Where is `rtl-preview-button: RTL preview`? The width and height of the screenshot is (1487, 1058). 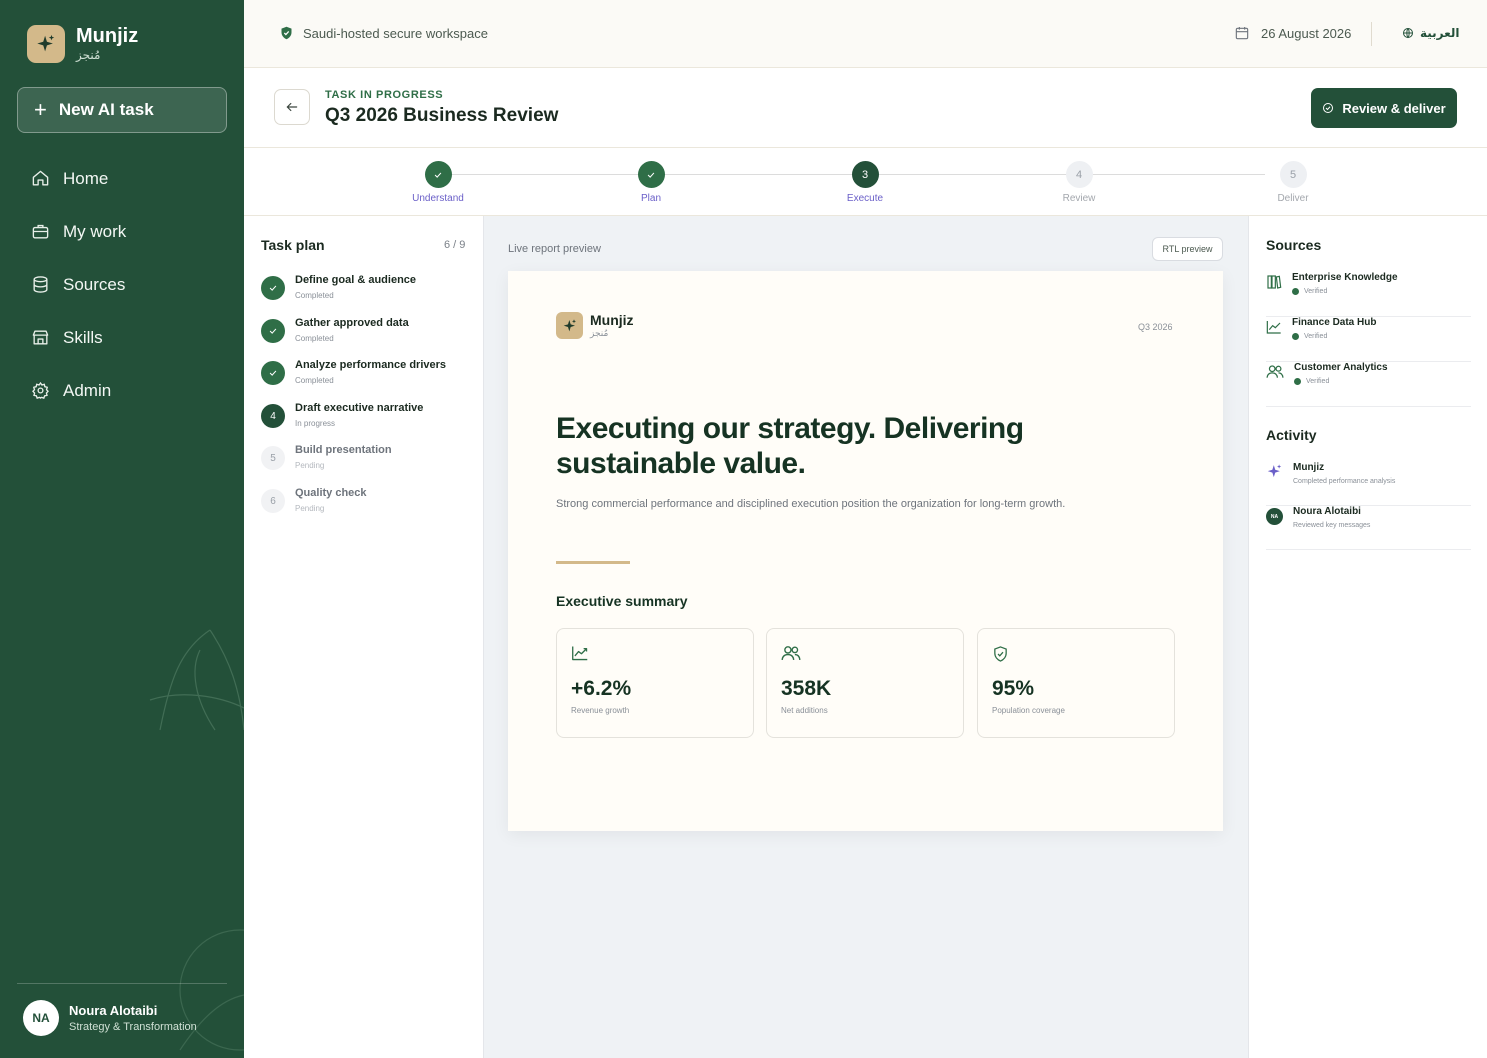
rtl-preview-button: RTL preview is located at coordinates (1187, 249).